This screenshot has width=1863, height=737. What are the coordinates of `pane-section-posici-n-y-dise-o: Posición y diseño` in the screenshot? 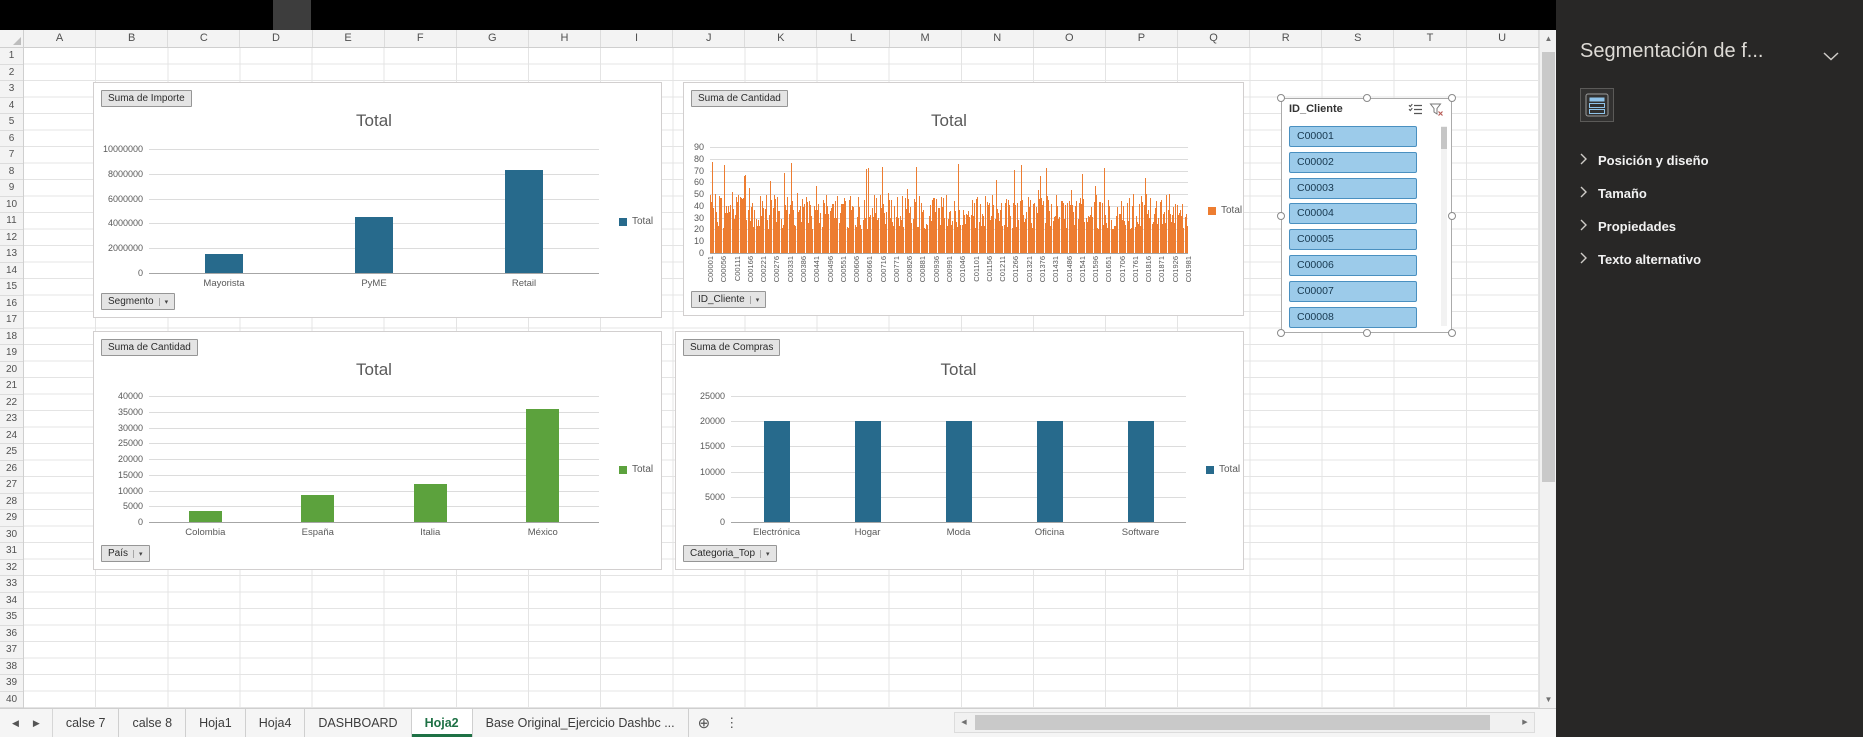 It's located at (1709, 160).